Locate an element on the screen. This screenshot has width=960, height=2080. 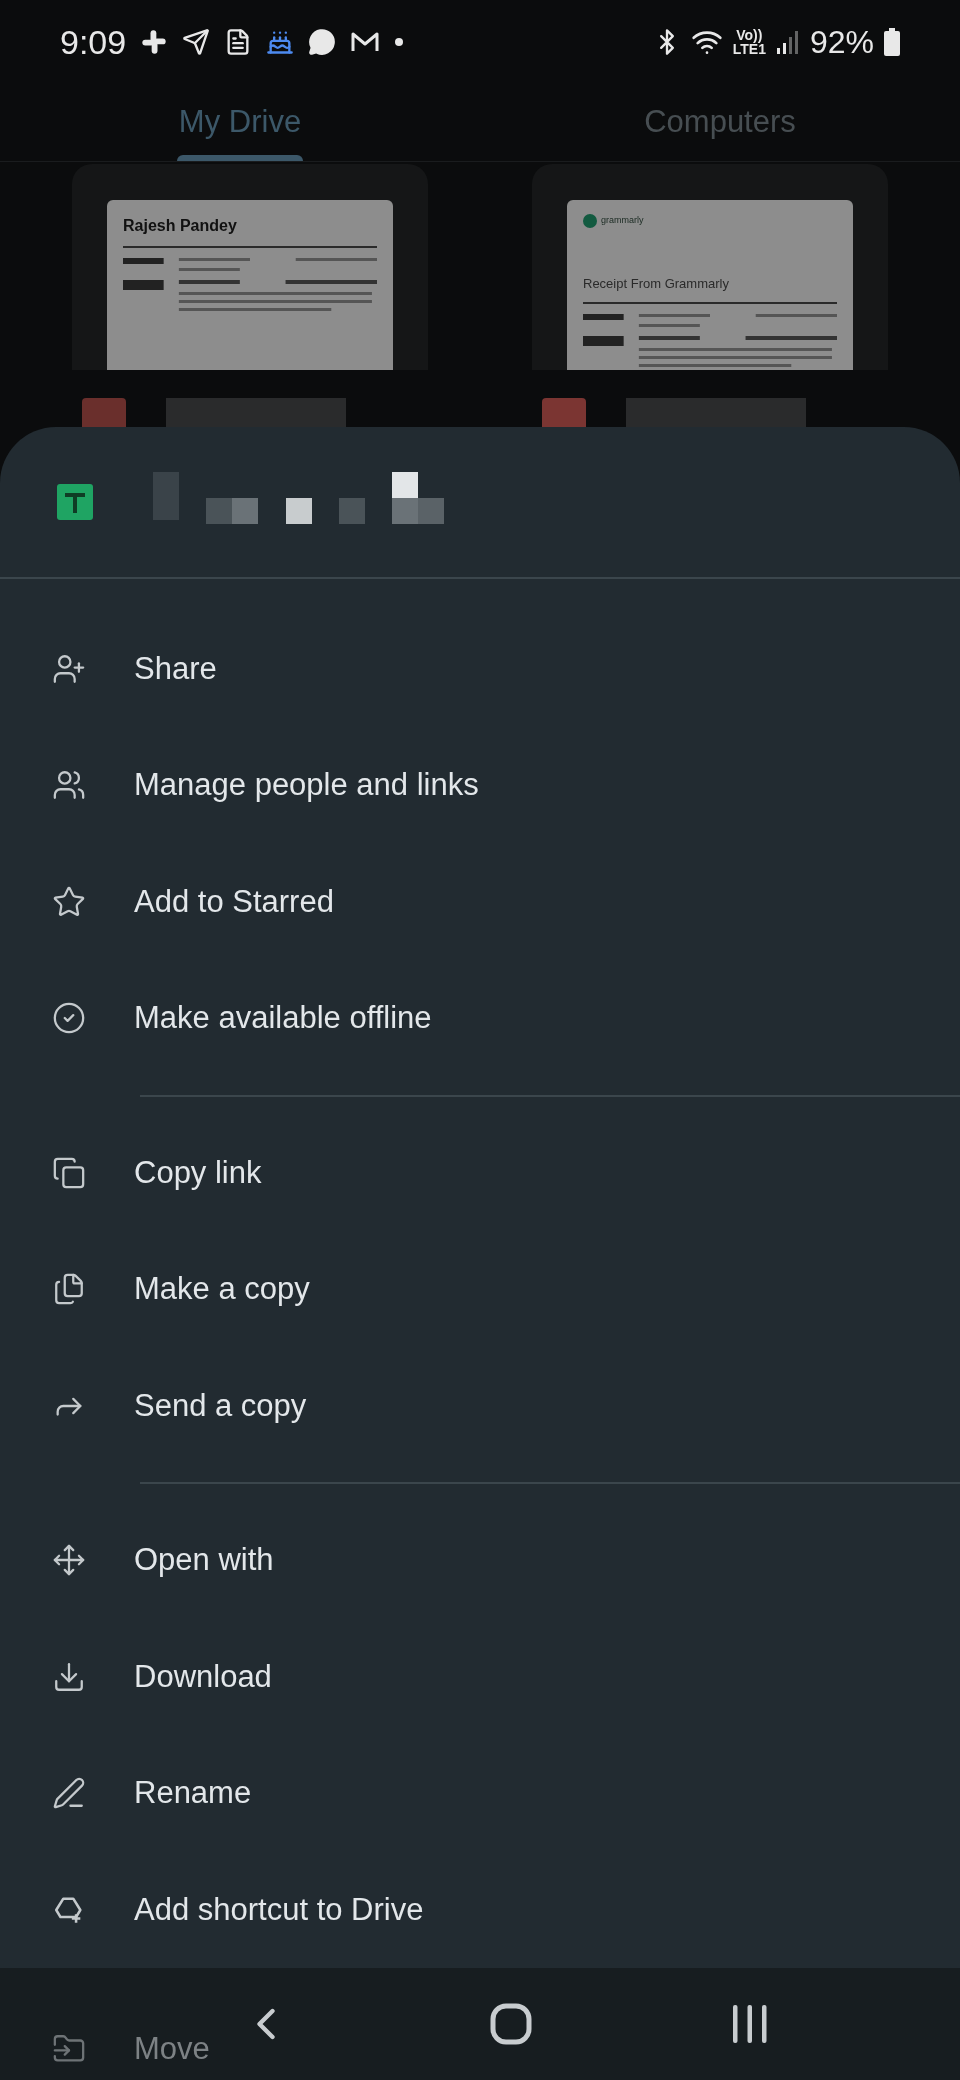
chat-bubble-icon is located at coordinates (322, 42).